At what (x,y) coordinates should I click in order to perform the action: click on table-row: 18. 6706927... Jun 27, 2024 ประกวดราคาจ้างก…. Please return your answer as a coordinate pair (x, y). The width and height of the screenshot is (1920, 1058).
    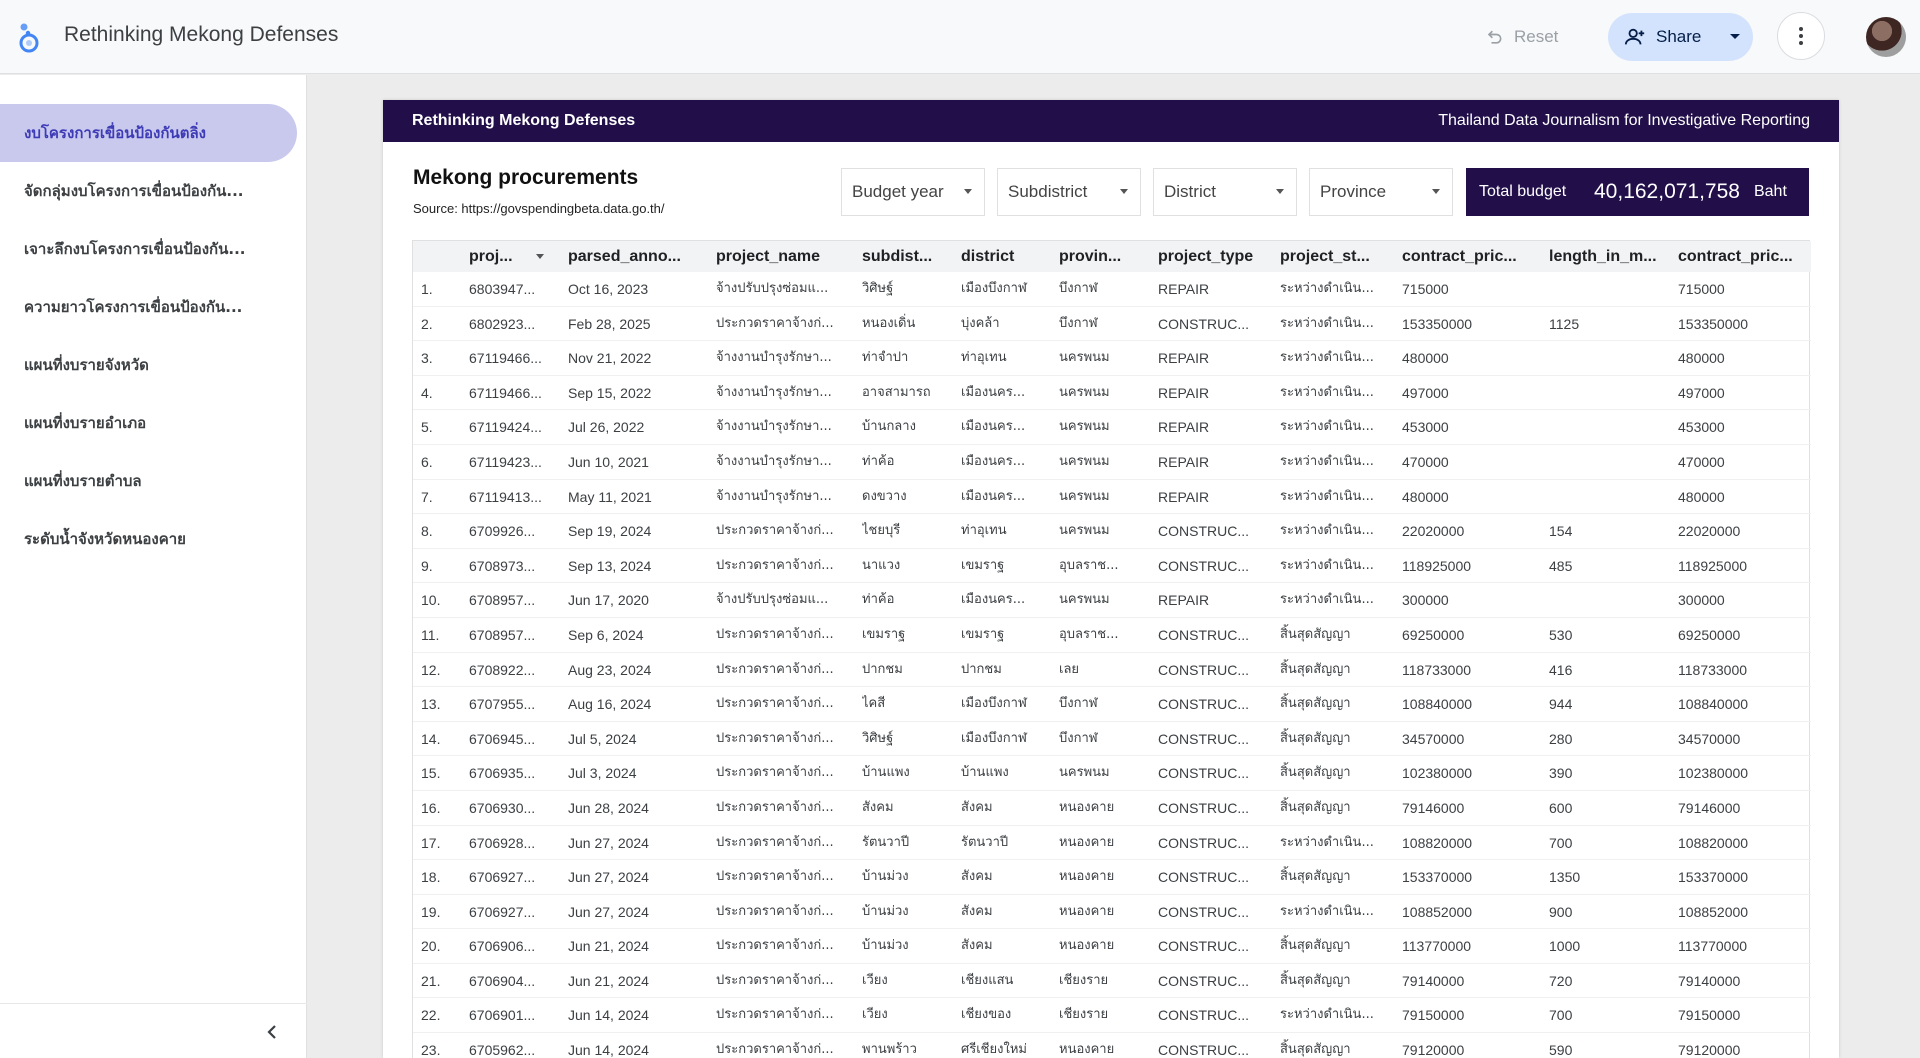
    Looking at the image, I should click on (1112, 877).